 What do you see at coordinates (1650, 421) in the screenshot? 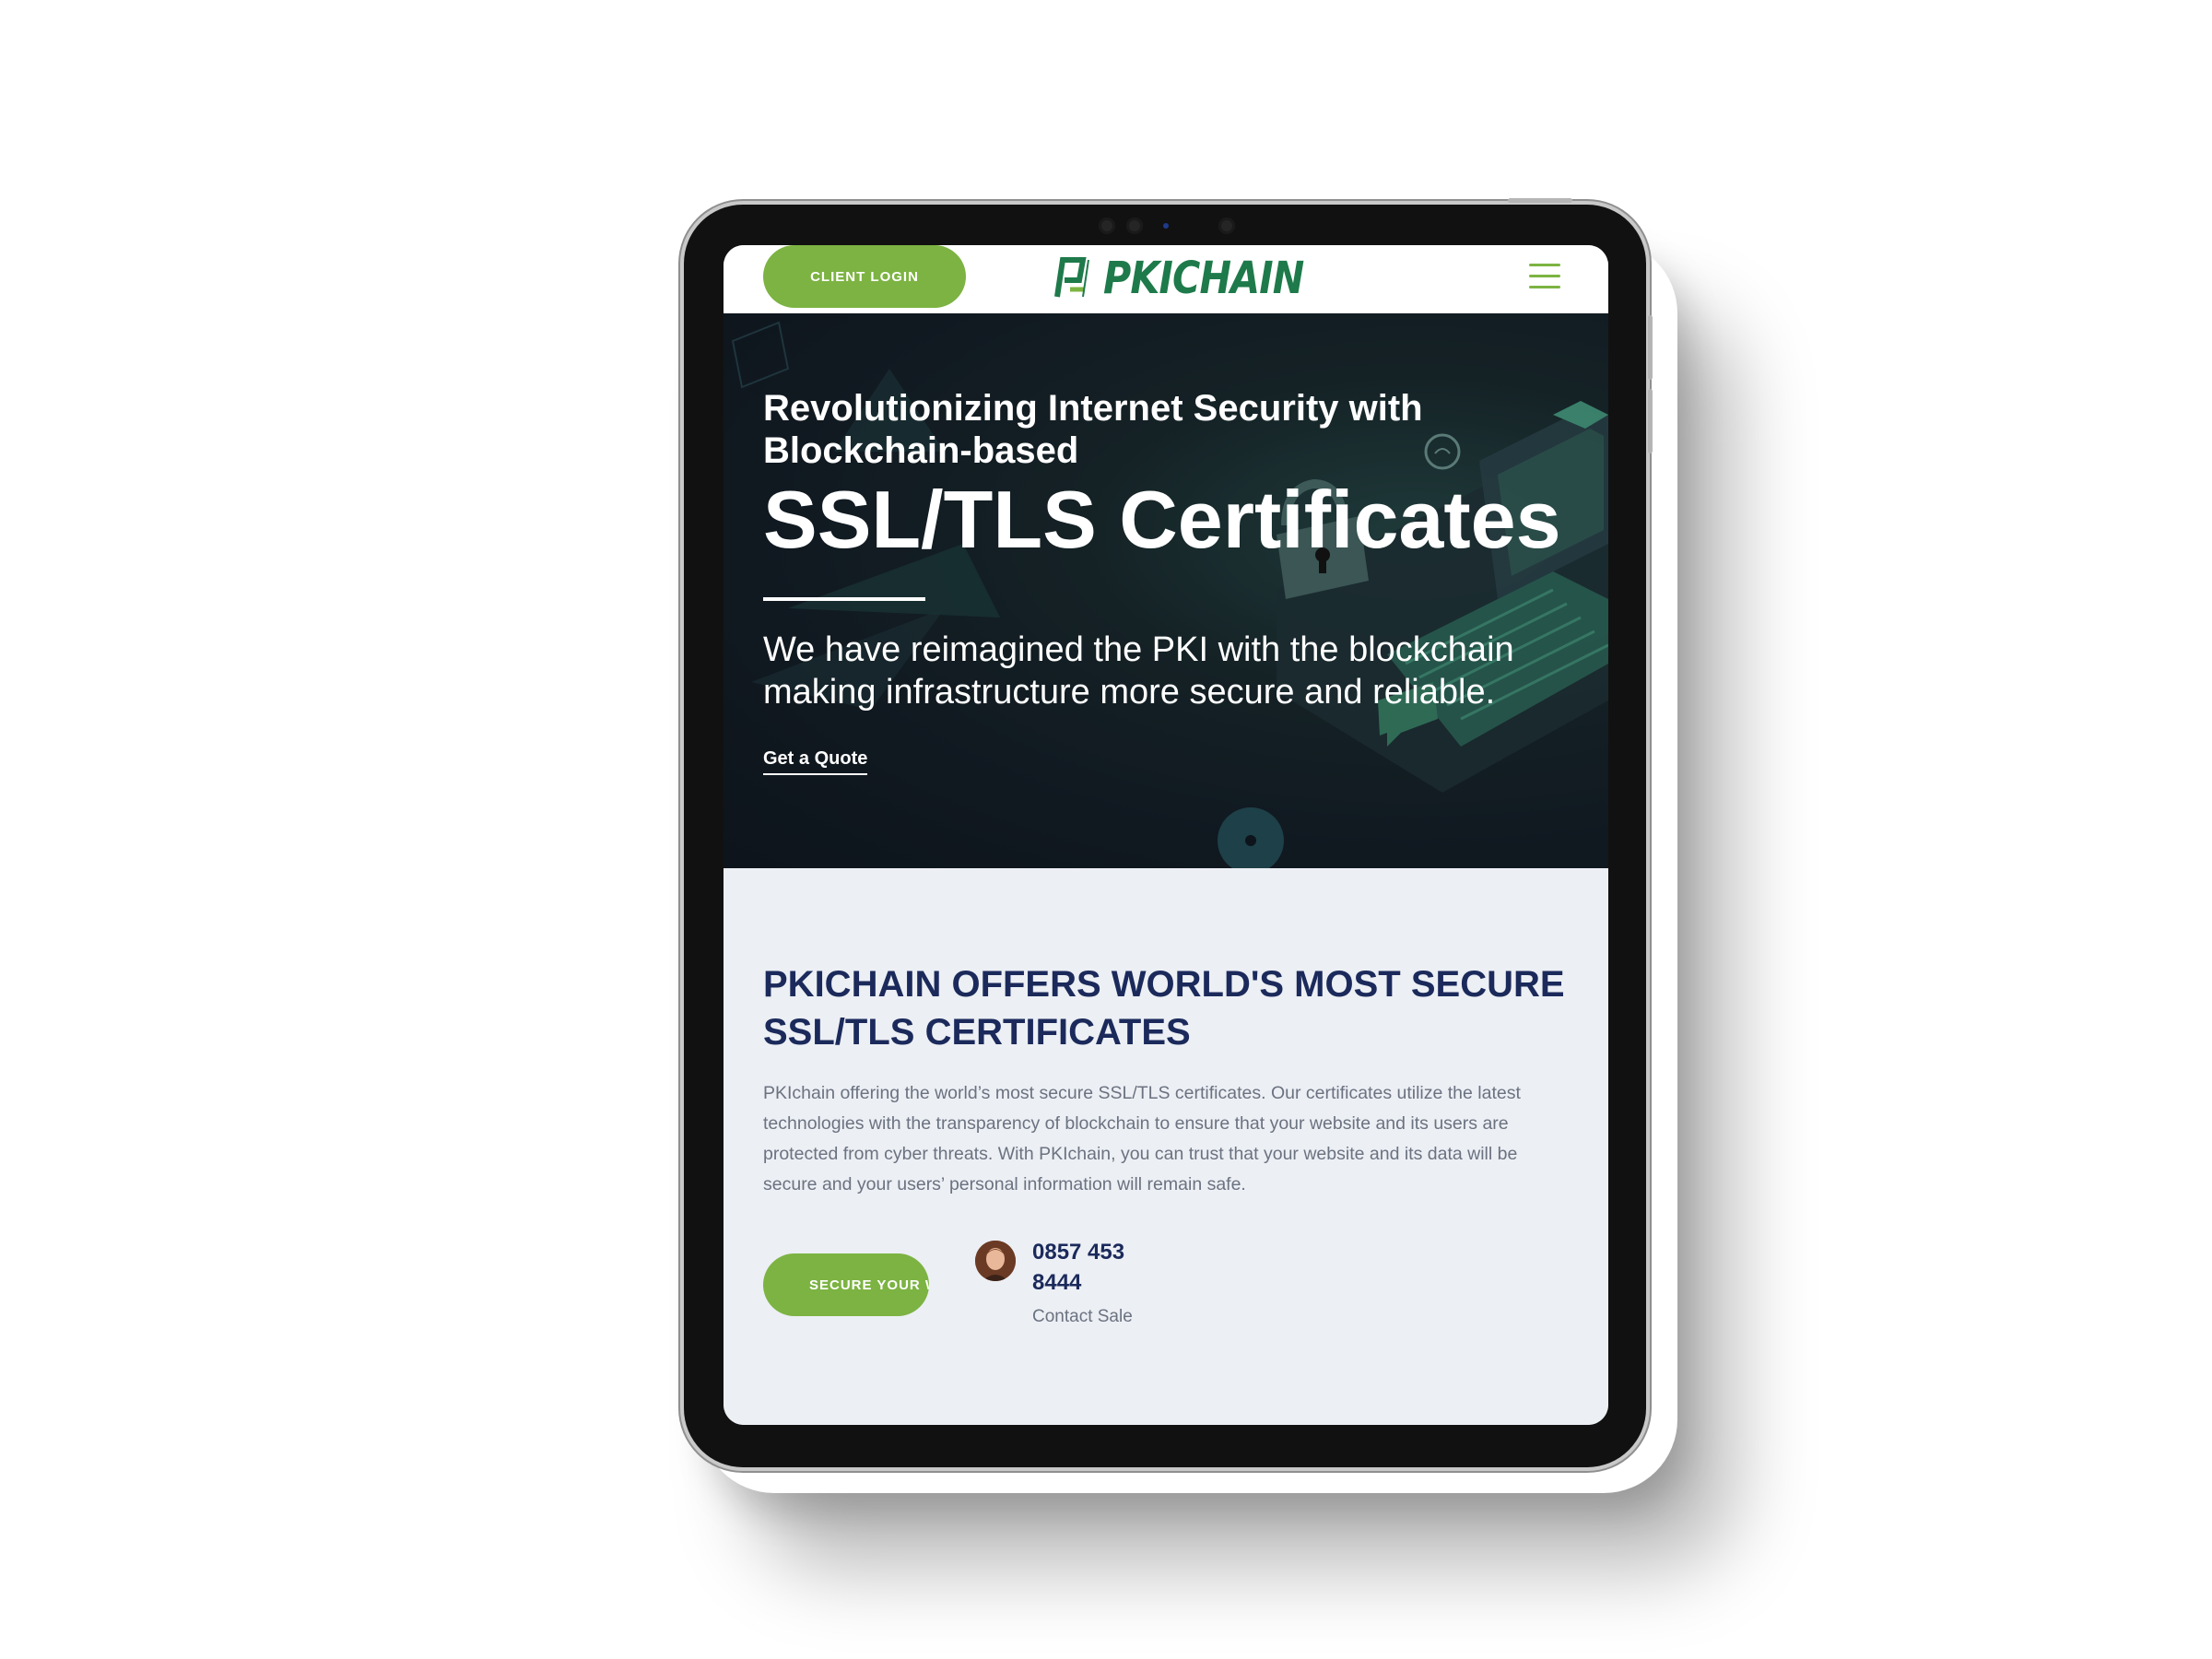
I see `volume-down-button` at bounding box center [1650, 421].